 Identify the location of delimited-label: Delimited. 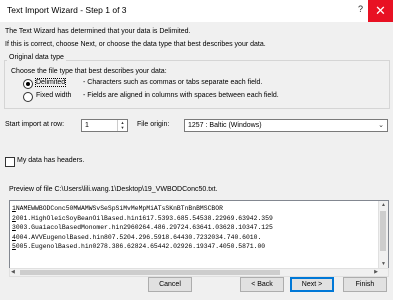
(50, 82).